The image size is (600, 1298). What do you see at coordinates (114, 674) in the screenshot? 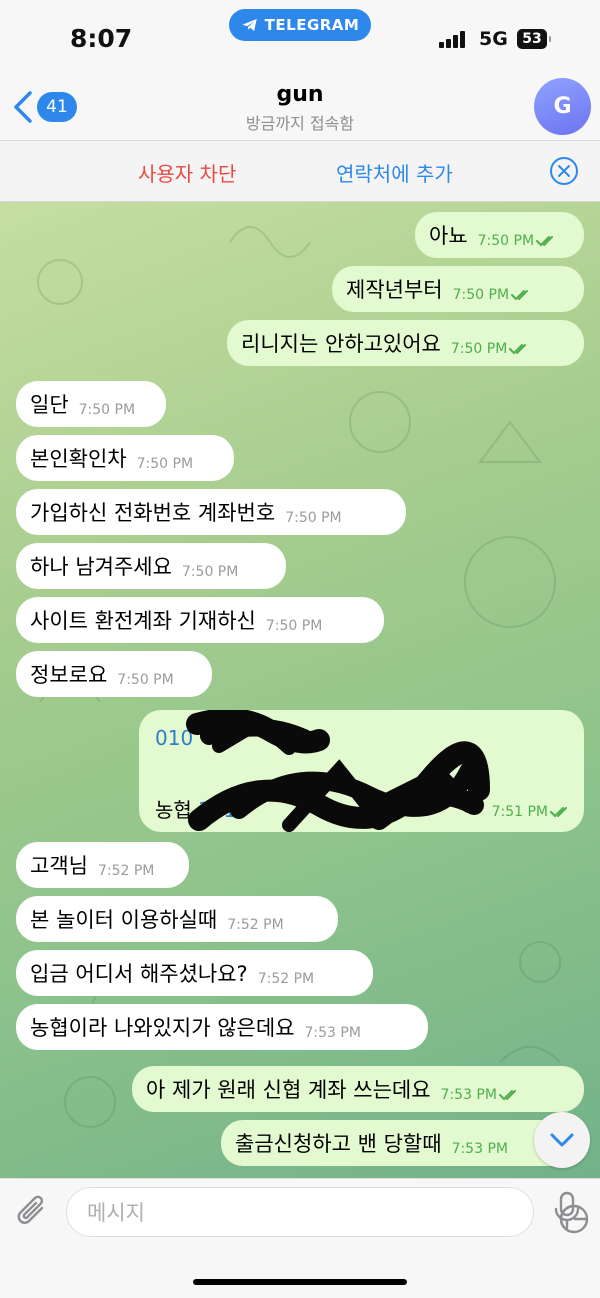
I see `message-bubble-incoming: 정보로요 7:50 PM` at bounding box center [114, 674].